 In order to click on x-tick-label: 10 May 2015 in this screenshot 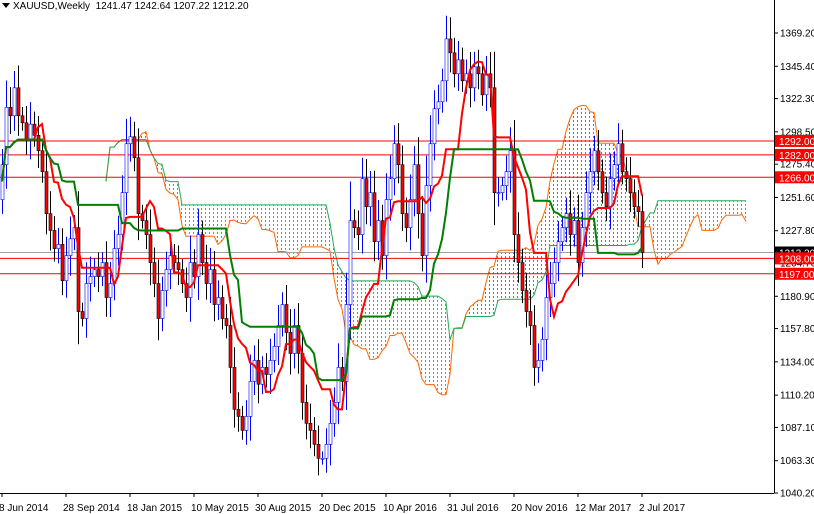, I will do `click(220, 508)`.